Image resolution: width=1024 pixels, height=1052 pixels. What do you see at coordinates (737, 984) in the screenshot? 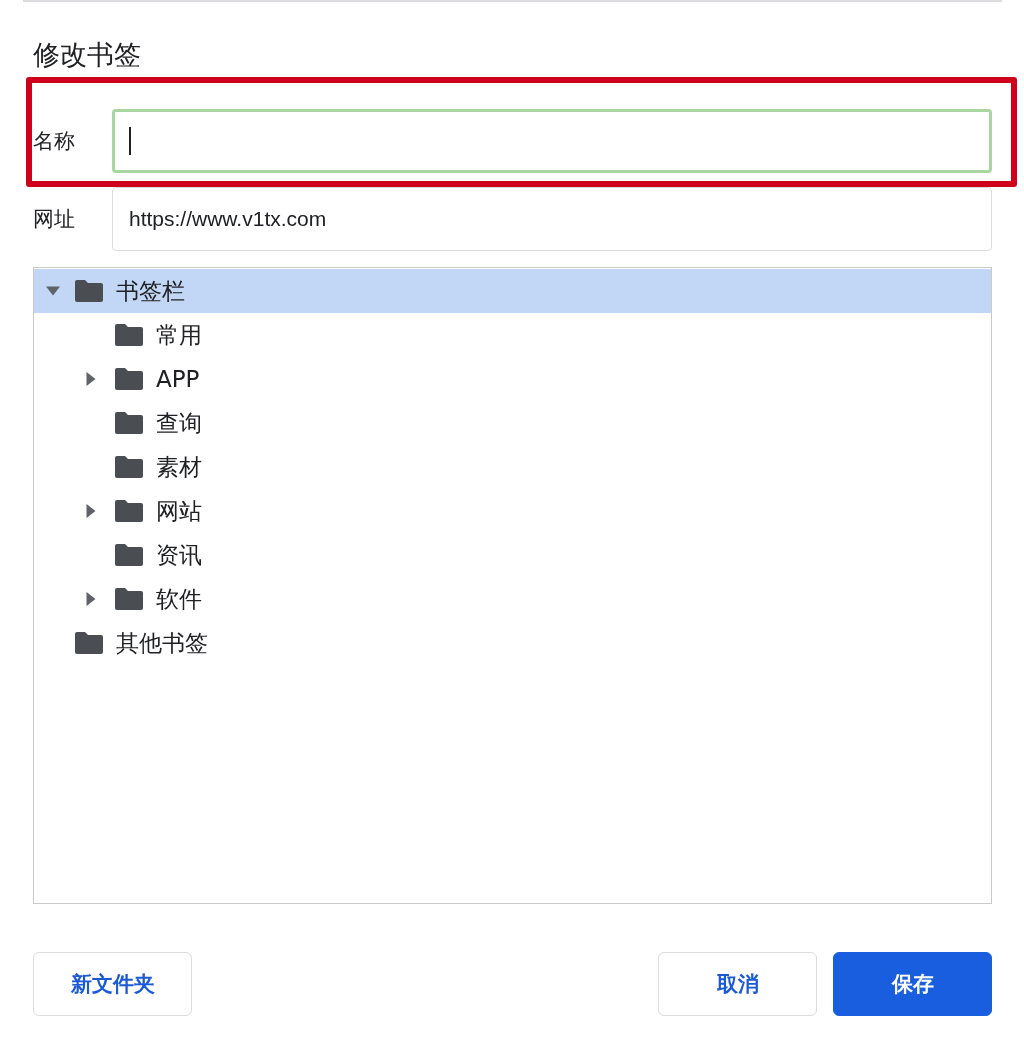
I see `cancel-button: 取消` at bounding box center [737, 984].